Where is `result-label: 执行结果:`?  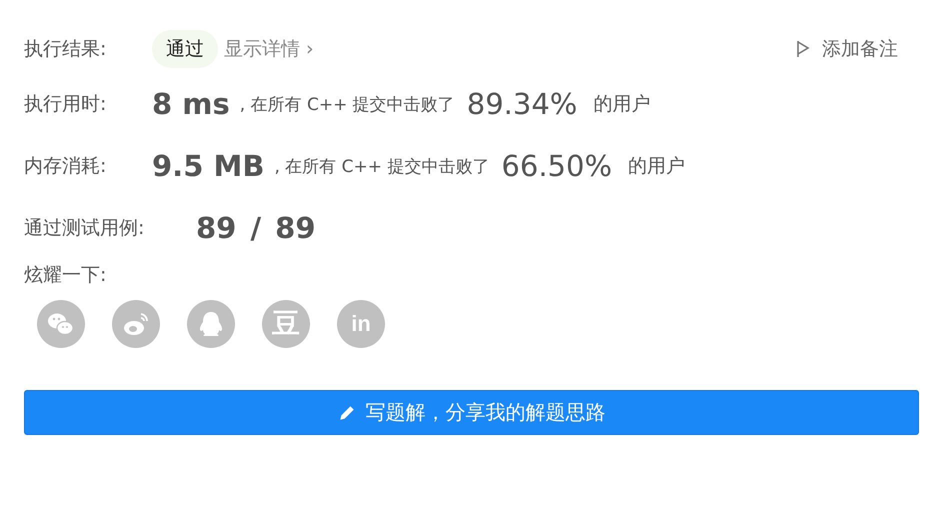
result-label: 执行结果: is located at coordinates (66, 49).